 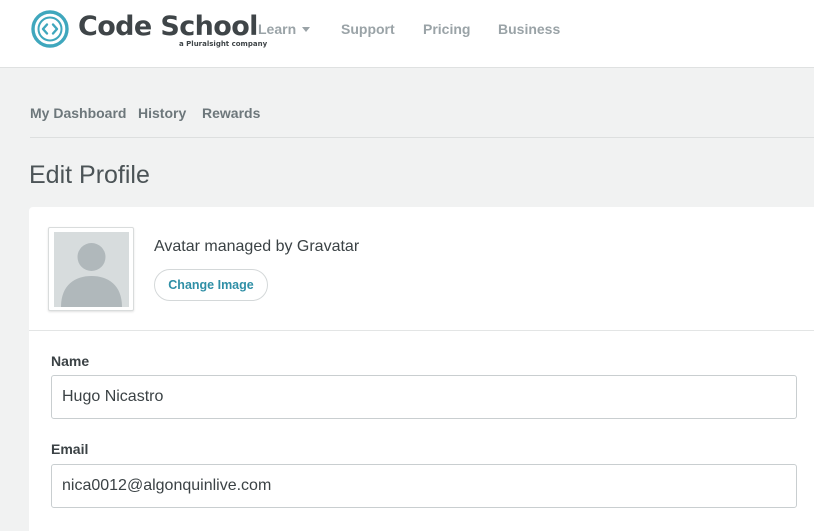 I want to click on code-brackets-icon, so click(x=50, y=29).